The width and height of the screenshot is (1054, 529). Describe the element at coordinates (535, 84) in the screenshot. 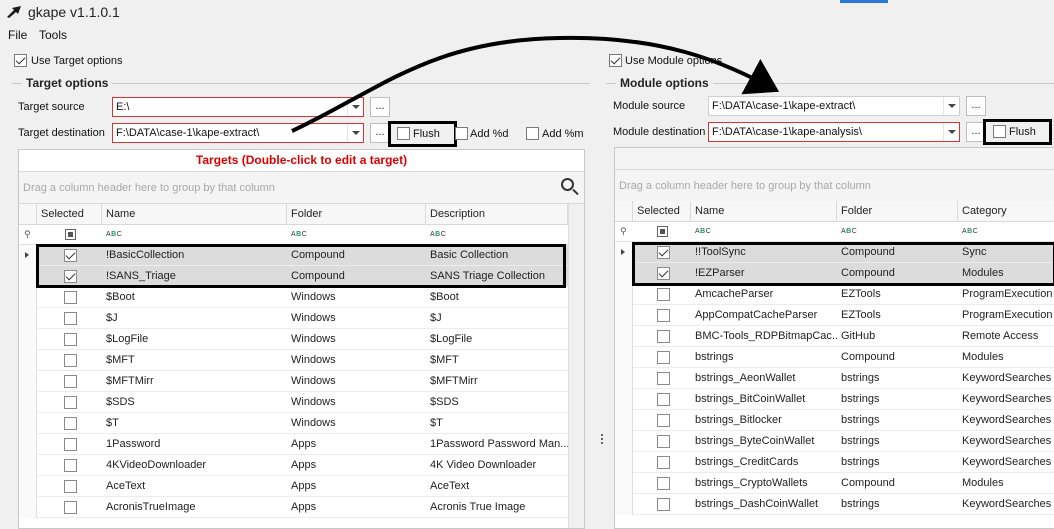

I see `annotation-arrow` at that location.